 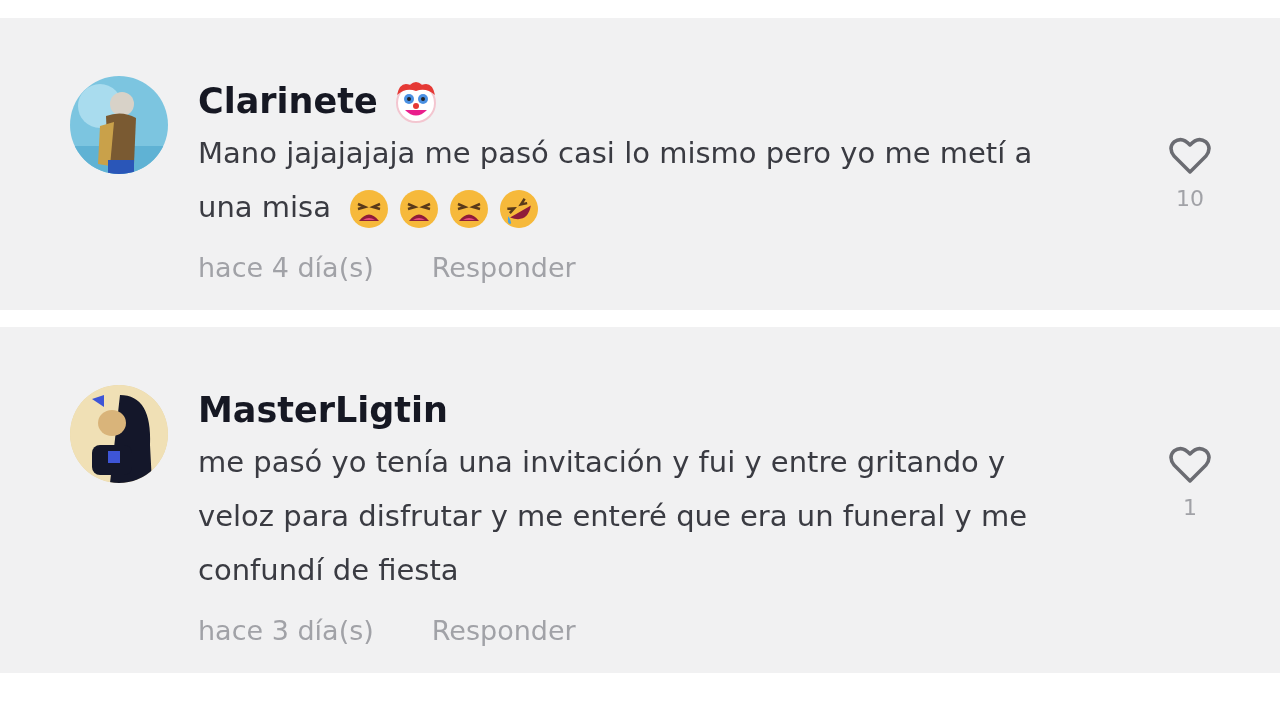 What do you see at coordinates (286, 268) in the screenshot?
I see `timestamp: hace 4 día(s)` at bounding box center [286, 268].